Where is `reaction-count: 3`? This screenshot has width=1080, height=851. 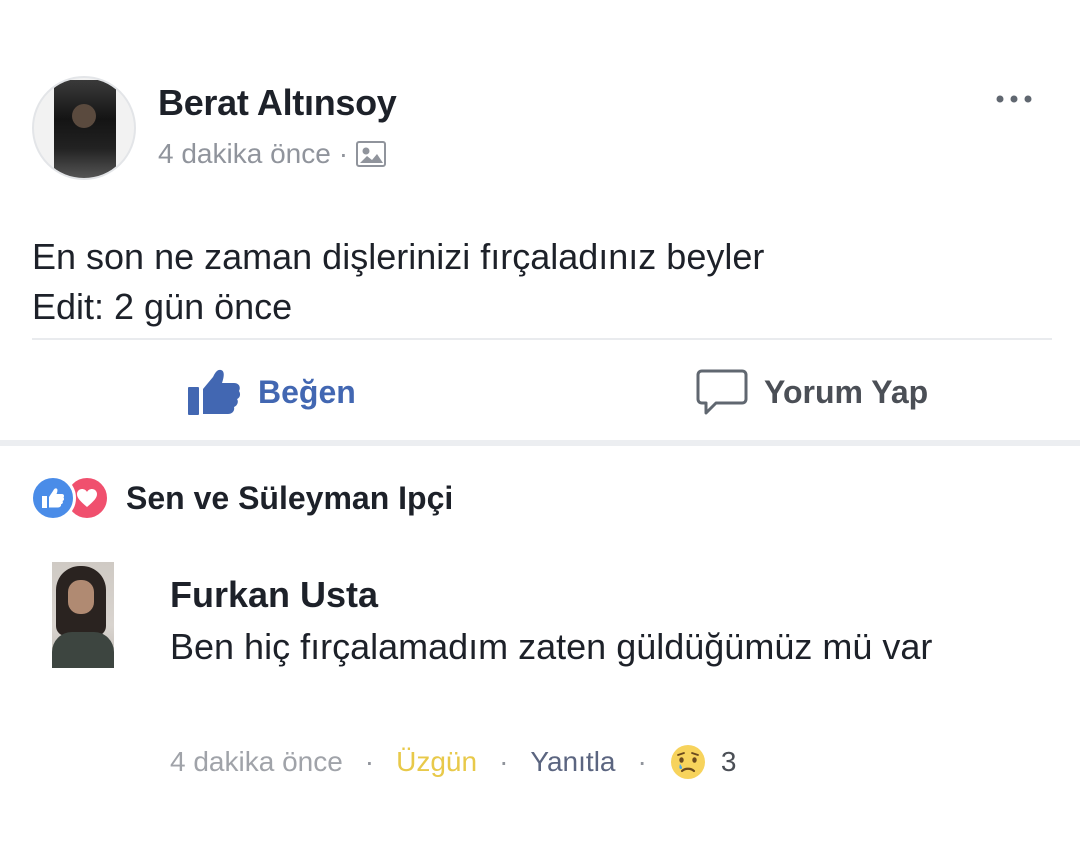
reaction-count: 3 is located at coordinates (728, 761).